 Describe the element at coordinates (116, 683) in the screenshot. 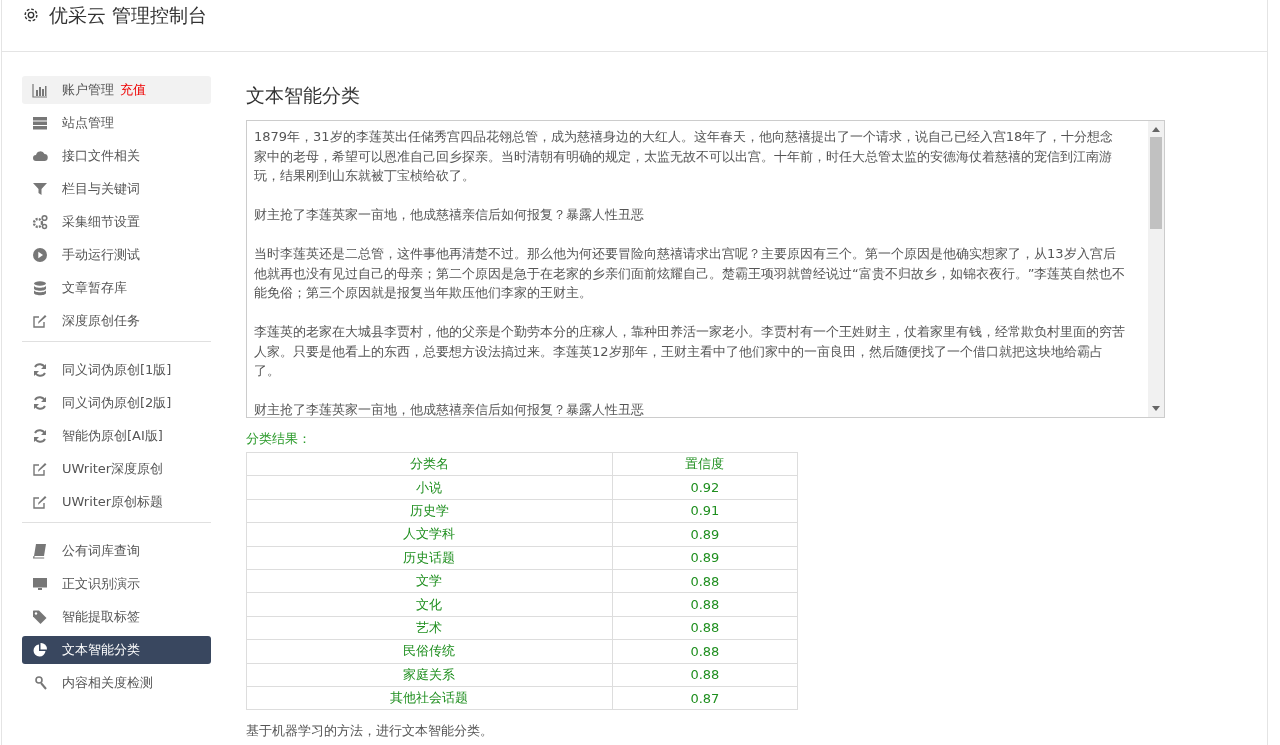

I see `sidebar-item: 内容相关度检测` at that location.